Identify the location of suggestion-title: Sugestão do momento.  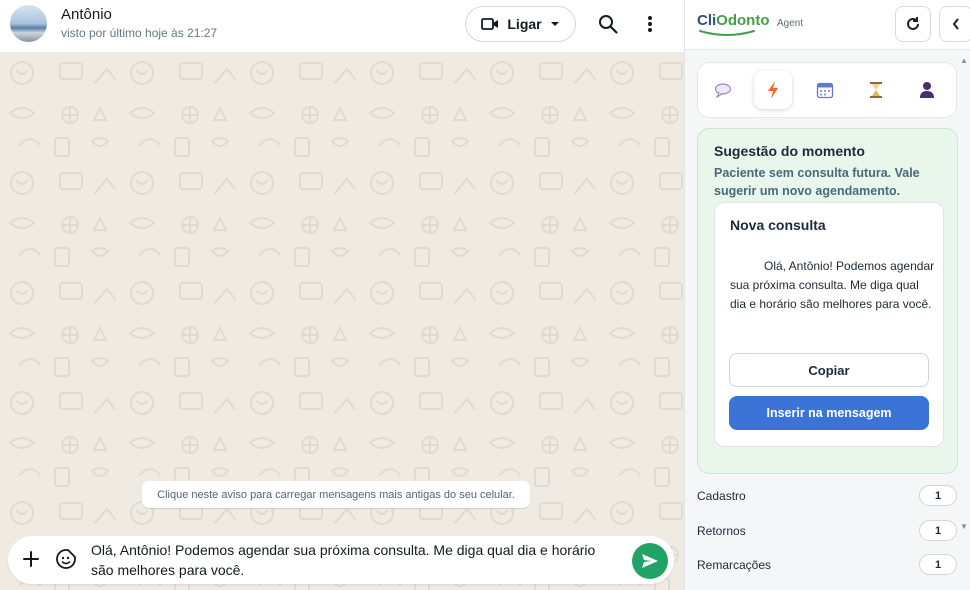
(789, 151).